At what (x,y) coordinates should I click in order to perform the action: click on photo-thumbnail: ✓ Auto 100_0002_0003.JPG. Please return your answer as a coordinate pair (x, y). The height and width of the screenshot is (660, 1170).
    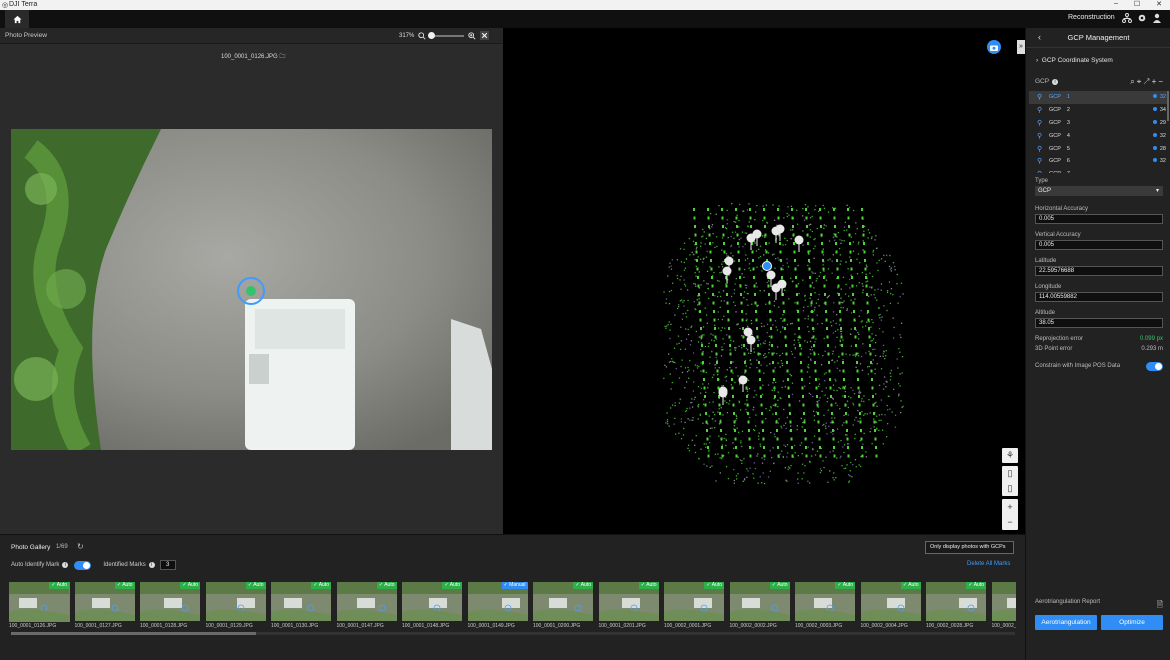
    Looking at the image, I should click on (825, 605).